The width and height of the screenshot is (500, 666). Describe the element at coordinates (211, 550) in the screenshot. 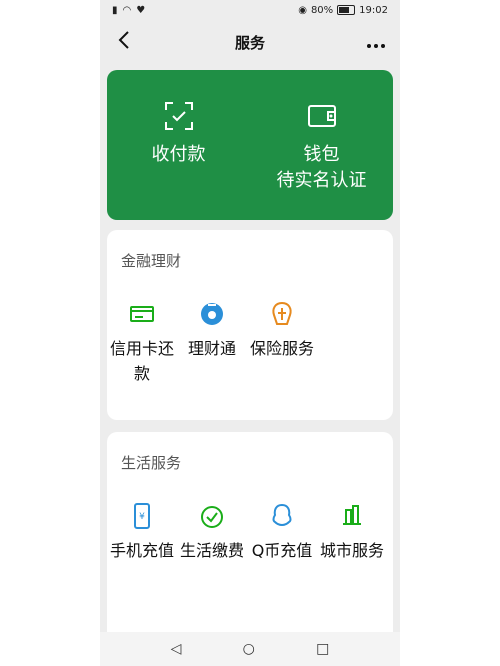

I see `utility-payment-label: 生活缴费` at that location.